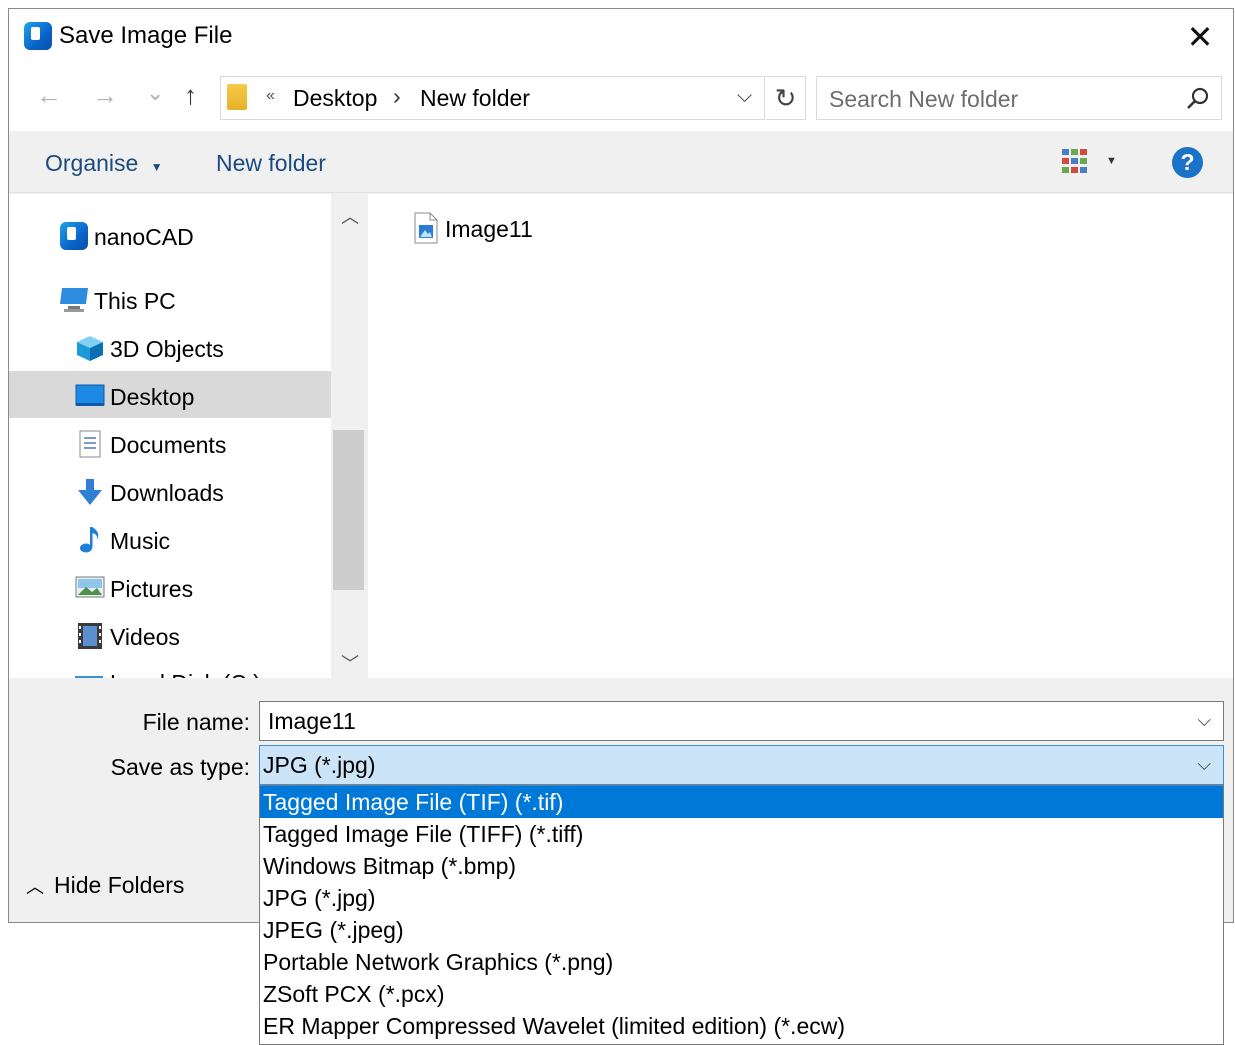 The height and width of the screenshot is (1045, 1235). Describe the element at coordinates (146, 35) in the screenshot. I see `window-title: Save Image File` at that location.